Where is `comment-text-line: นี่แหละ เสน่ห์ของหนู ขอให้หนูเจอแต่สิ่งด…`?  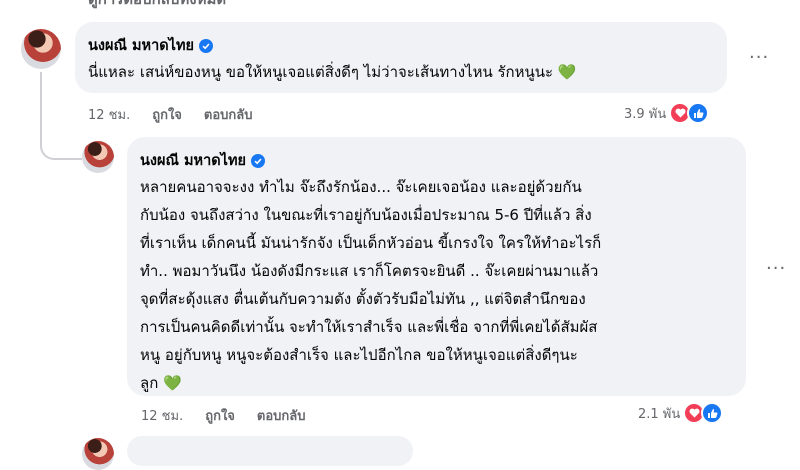 comment-text-line: นี่แหละ เสน่ห์ของหนู ขอให้หนูเจอแต่สิ่งด… is located at coordinates (332, 72).